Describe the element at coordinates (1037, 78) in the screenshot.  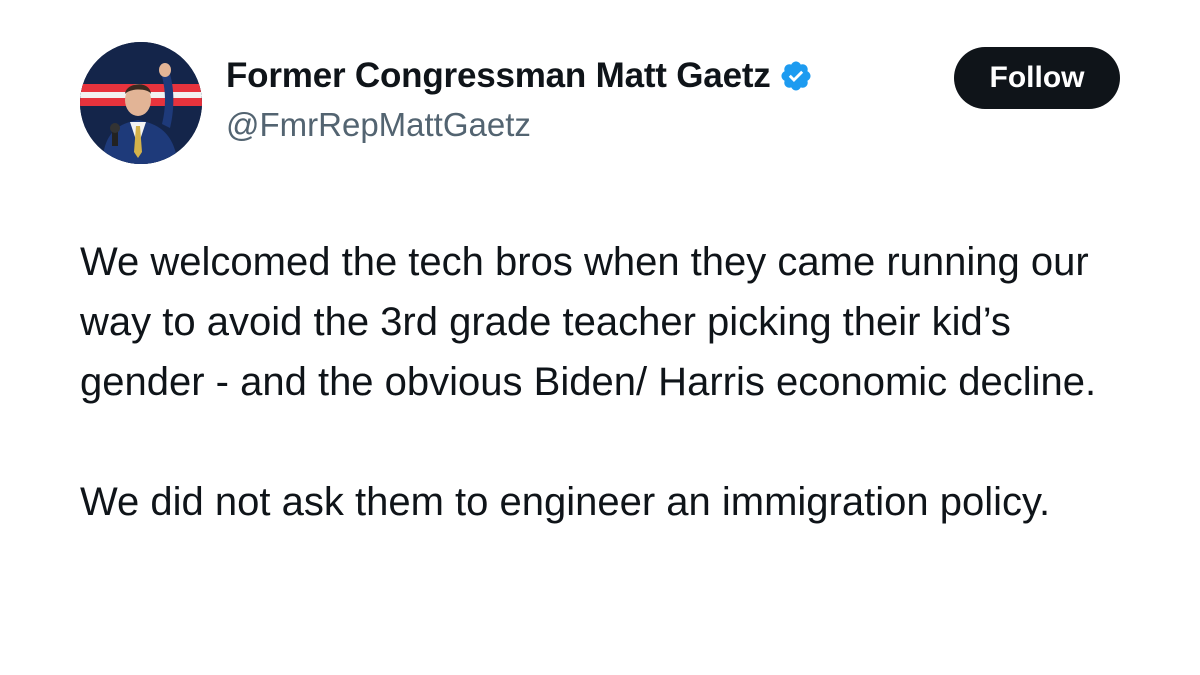
I see `follow-button: Follow` at that location.